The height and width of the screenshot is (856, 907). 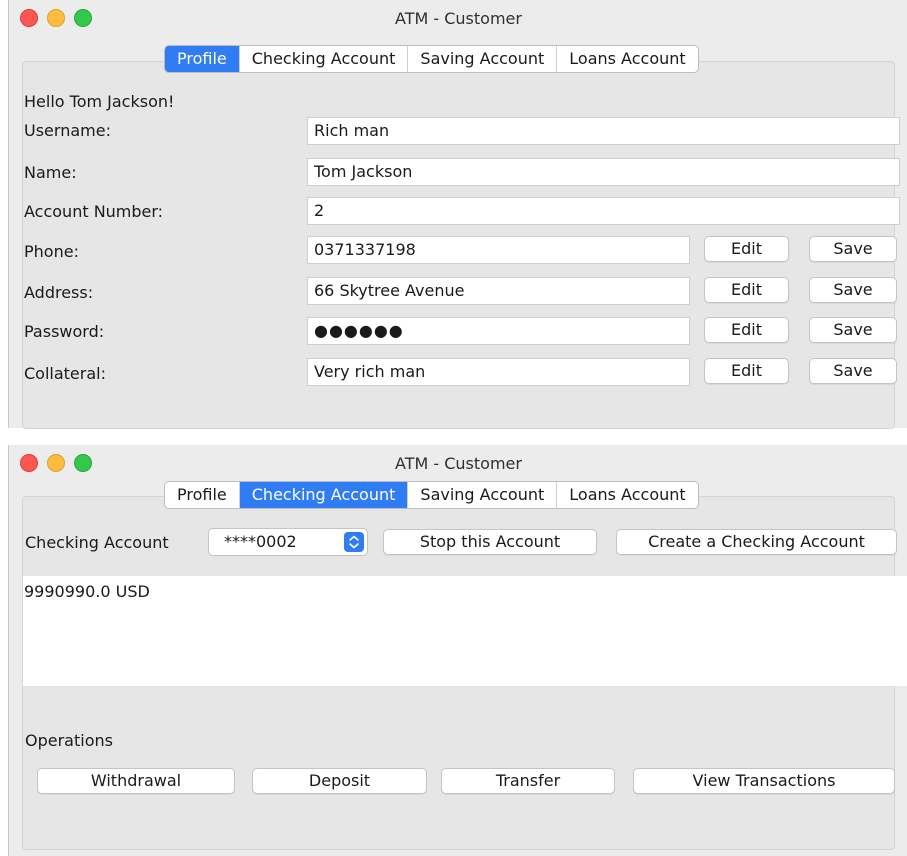 What do you see at coordinates (67, 130) in the screenshot?
I see `username-label: Username:` at bounding box center [67, 130].